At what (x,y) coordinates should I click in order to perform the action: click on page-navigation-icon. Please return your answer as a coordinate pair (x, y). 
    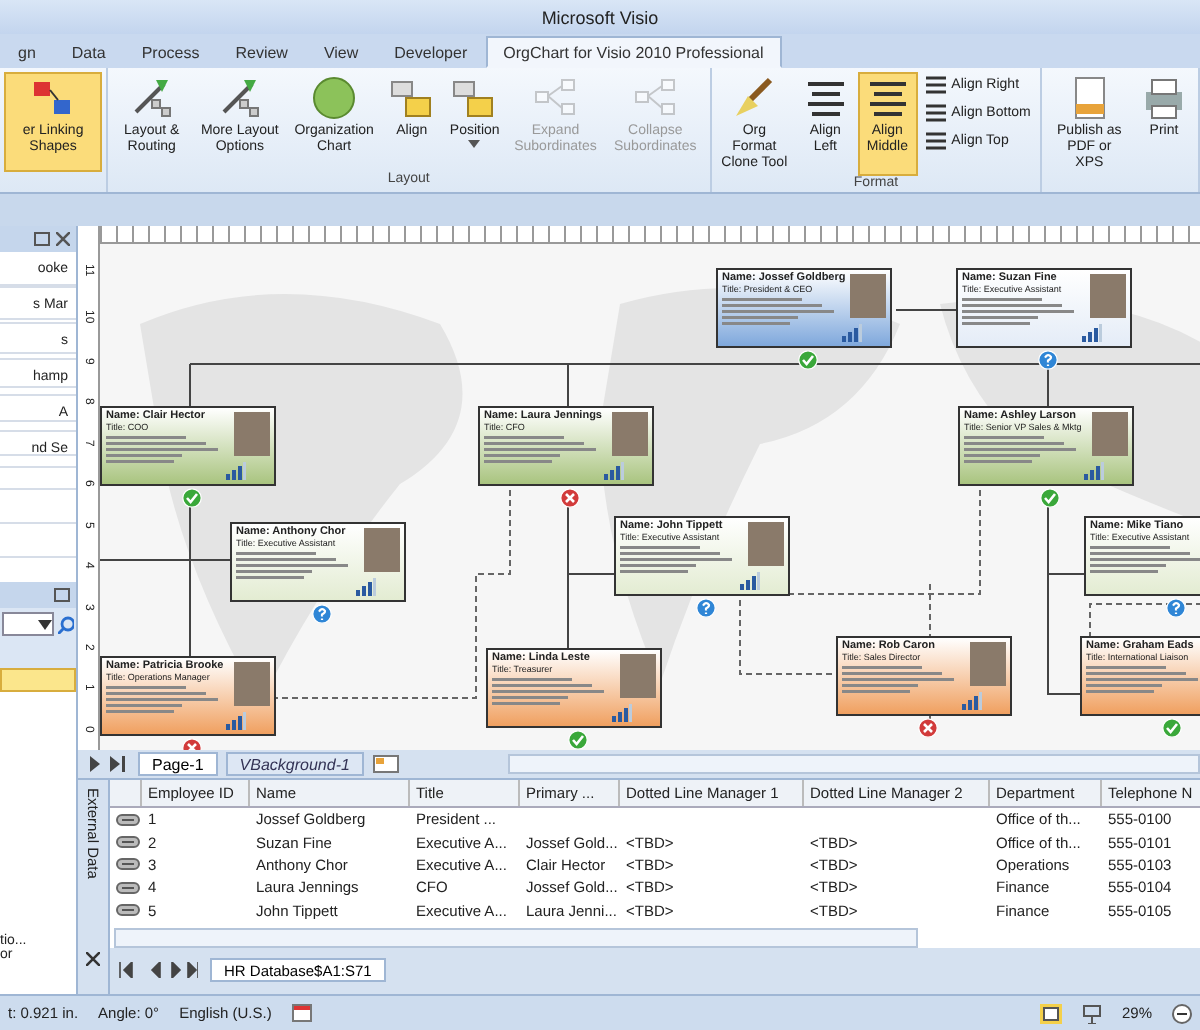
    Looking at the image, I should click on (108, 764).